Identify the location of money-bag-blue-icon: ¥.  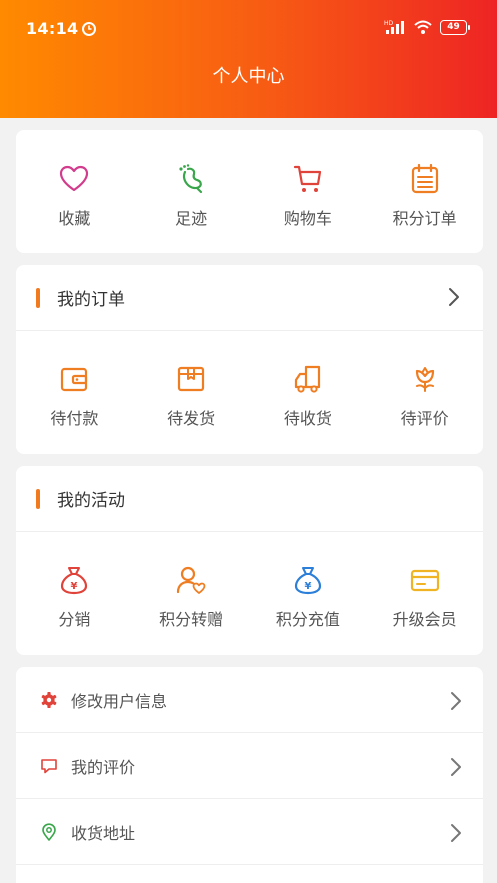
(307, 581).